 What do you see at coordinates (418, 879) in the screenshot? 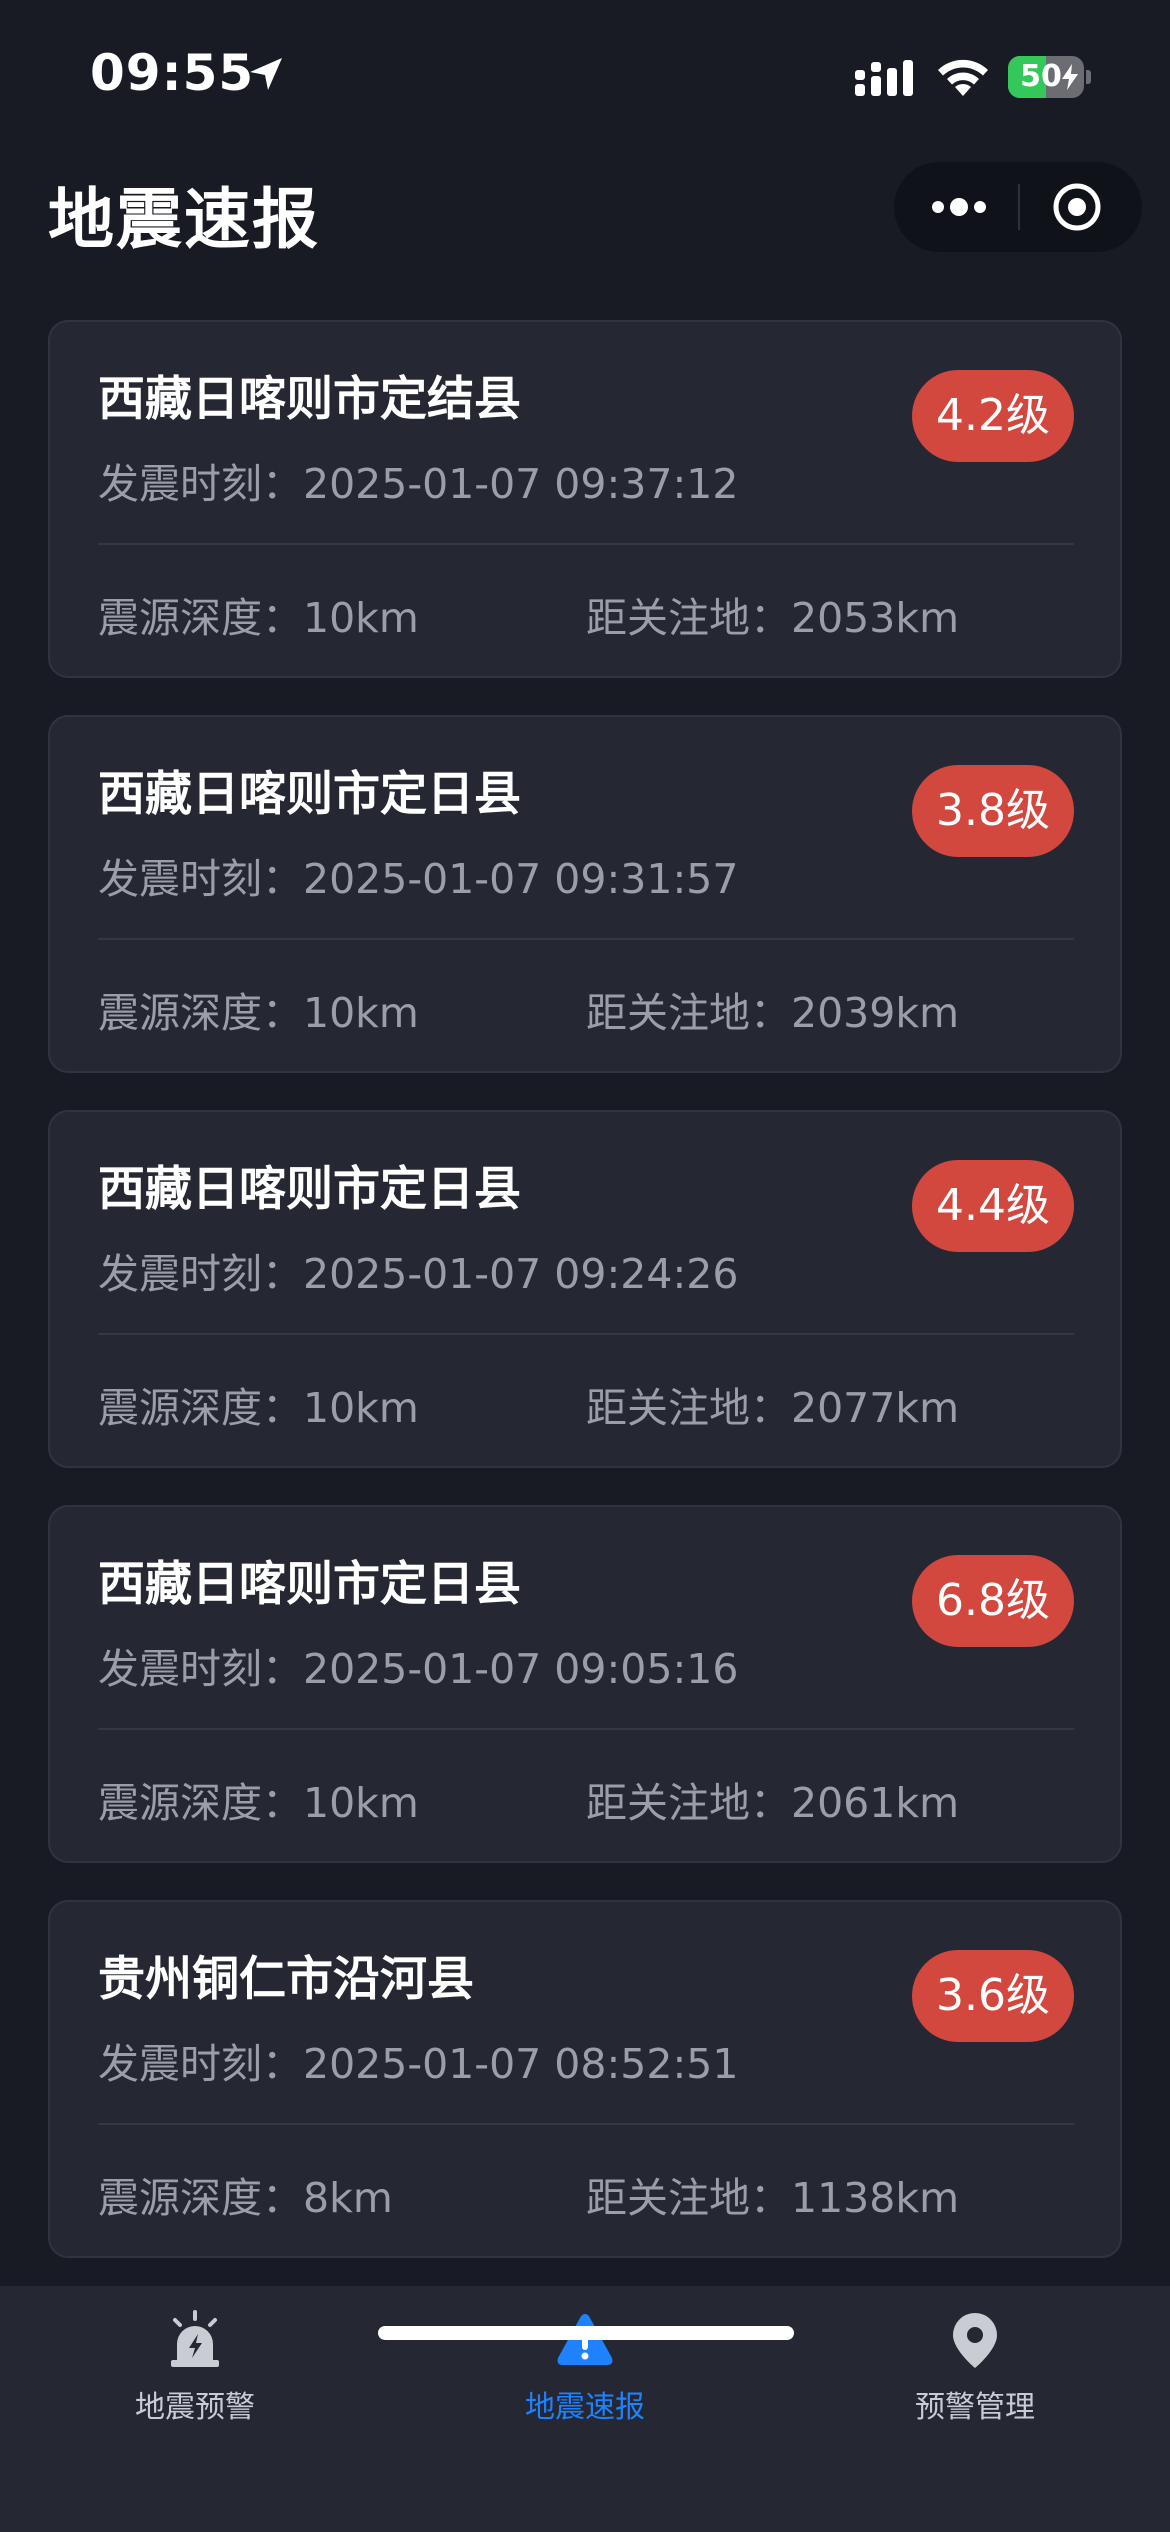
I see `quake-time: 发震时刻：2025-01-07 09:31:57` at bounding box center [418, 879].